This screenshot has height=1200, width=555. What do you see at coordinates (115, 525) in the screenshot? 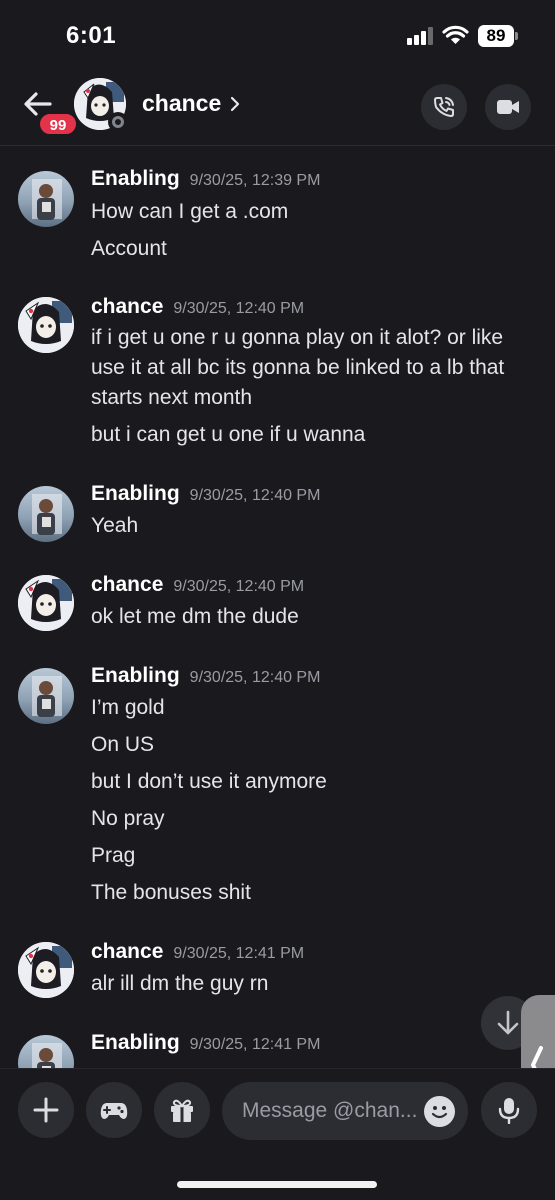
I see `message-text: Yeah` at bounding box center [115, 525].